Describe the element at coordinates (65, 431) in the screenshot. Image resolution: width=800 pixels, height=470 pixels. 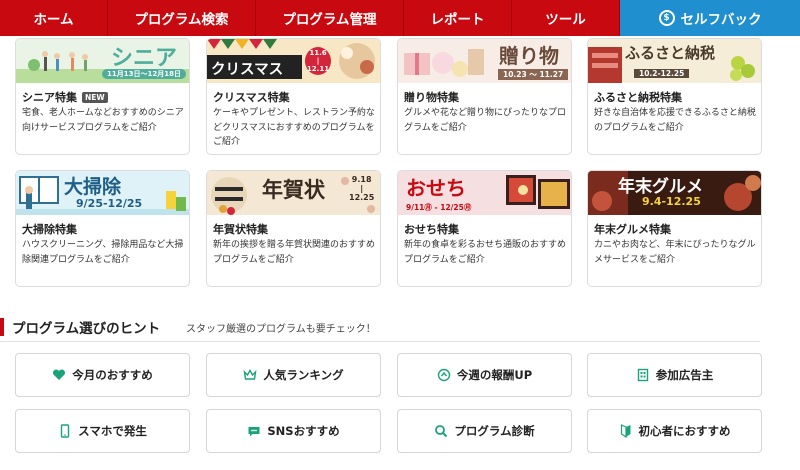
I see `smartphone-icon` at that location.